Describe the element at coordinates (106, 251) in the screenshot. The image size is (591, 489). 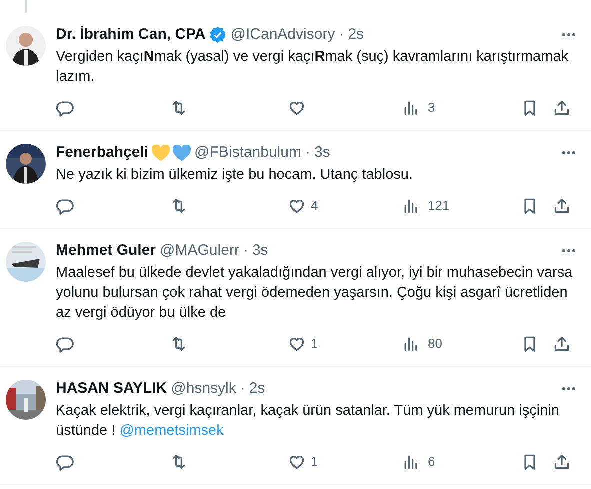
I see `author-name: Mehmet Guler` at that location.